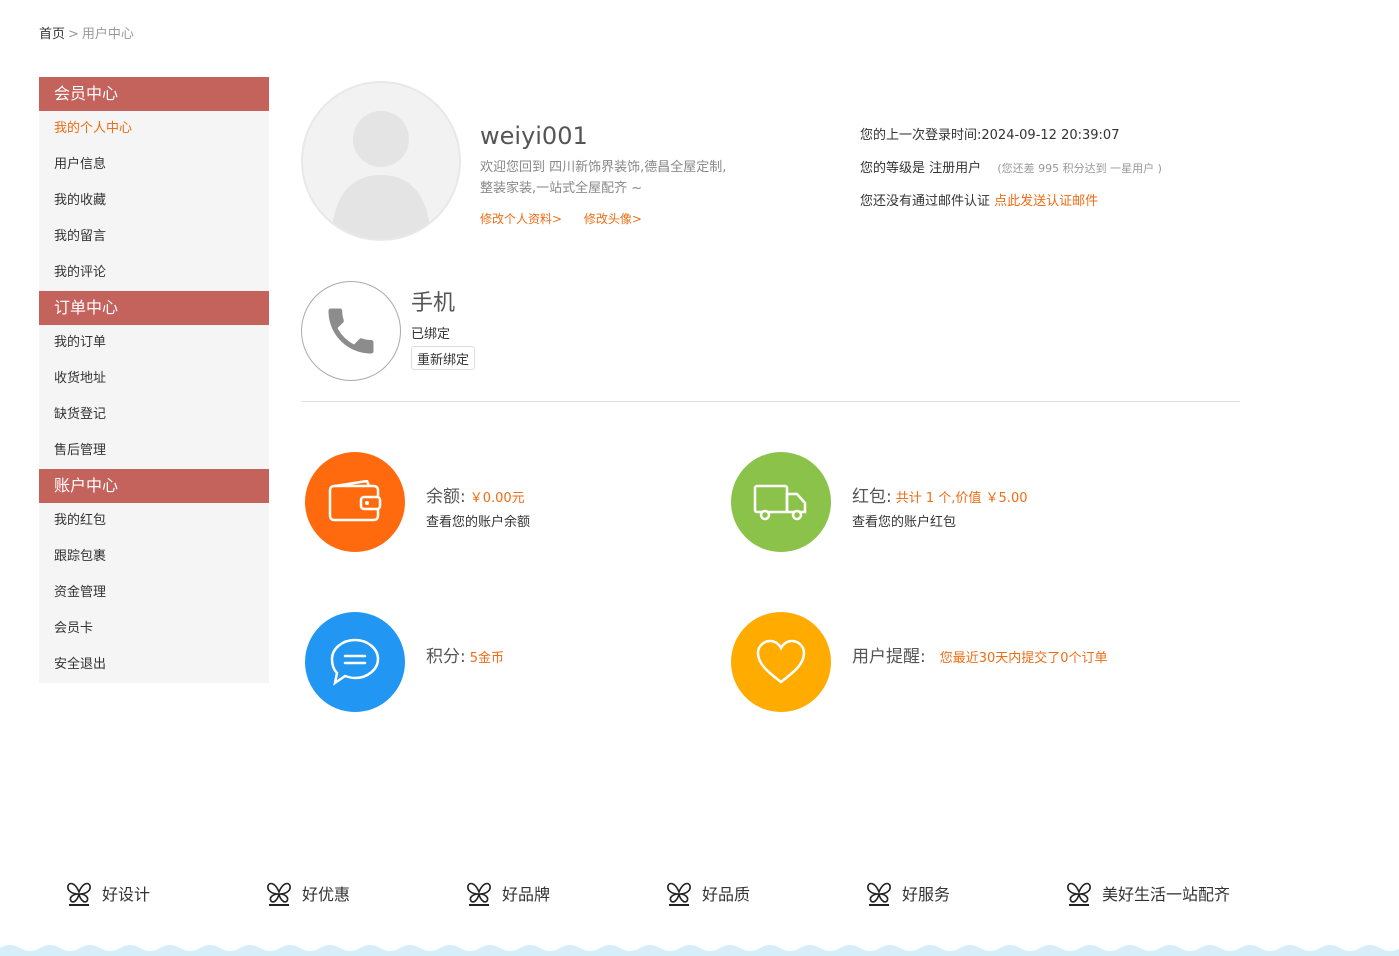 The width and height of the screenshot is (1399, 956). Describe the element at coordinates (478, 520) in the screenshot. I see `balance-link: 查看您的账户余额` at that location.